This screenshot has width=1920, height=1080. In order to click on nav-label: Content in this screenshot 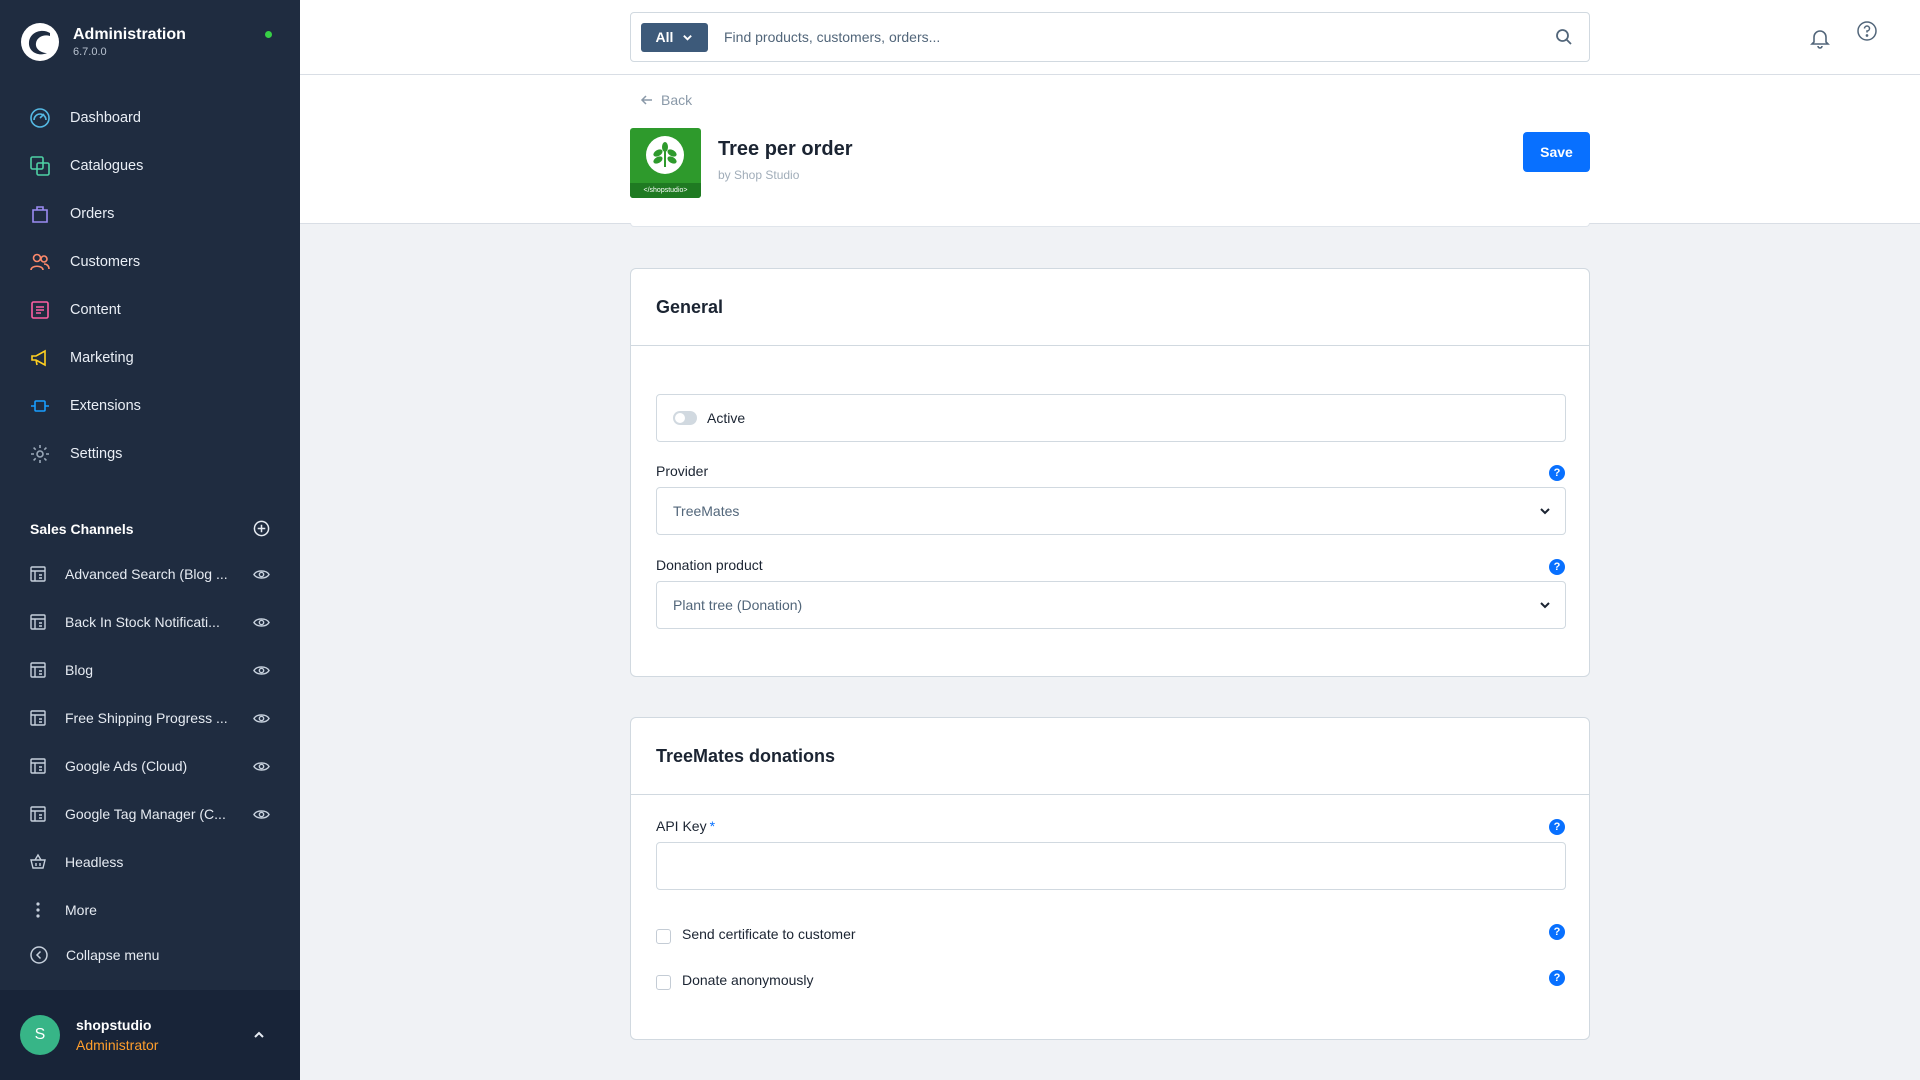, I will do `click(95, 310)`.